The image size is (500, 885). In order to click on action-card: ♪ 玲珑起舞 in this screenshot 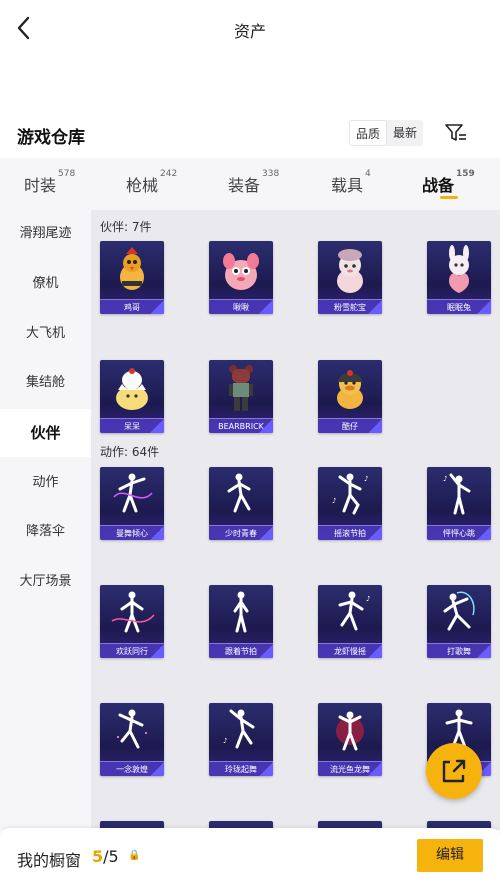, I will do `click(241, 739)`.